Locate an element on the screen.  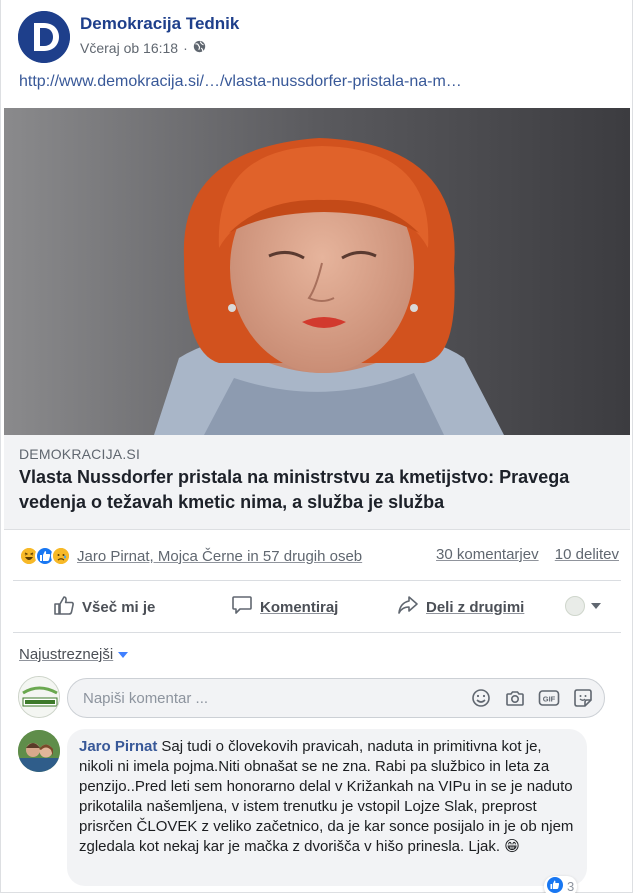
globe-icon is located at coordinates (199, 48).